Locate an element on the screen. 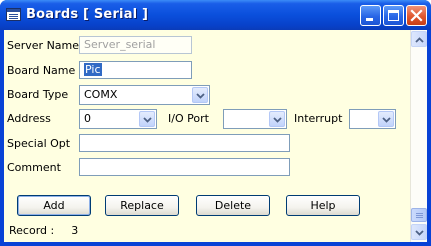 The image size is (431, 246). scroll-thumb is located at coordinates (419, 215).